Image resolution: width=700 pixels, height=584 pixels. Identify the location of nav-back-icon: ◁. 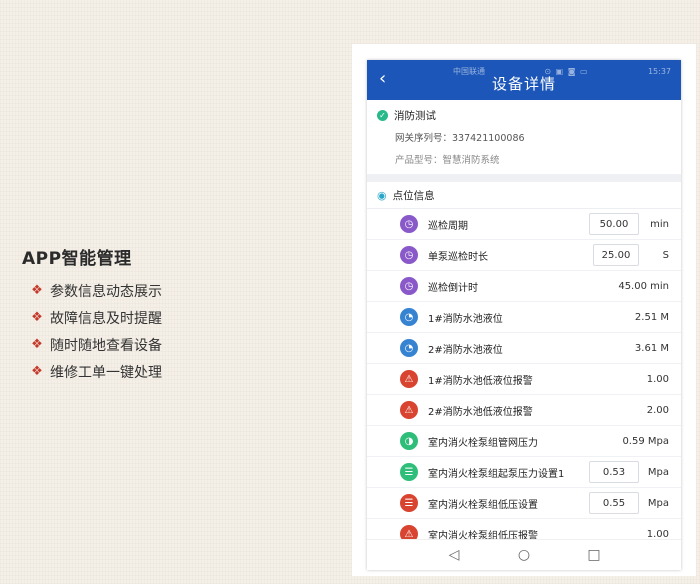
(454, 555).